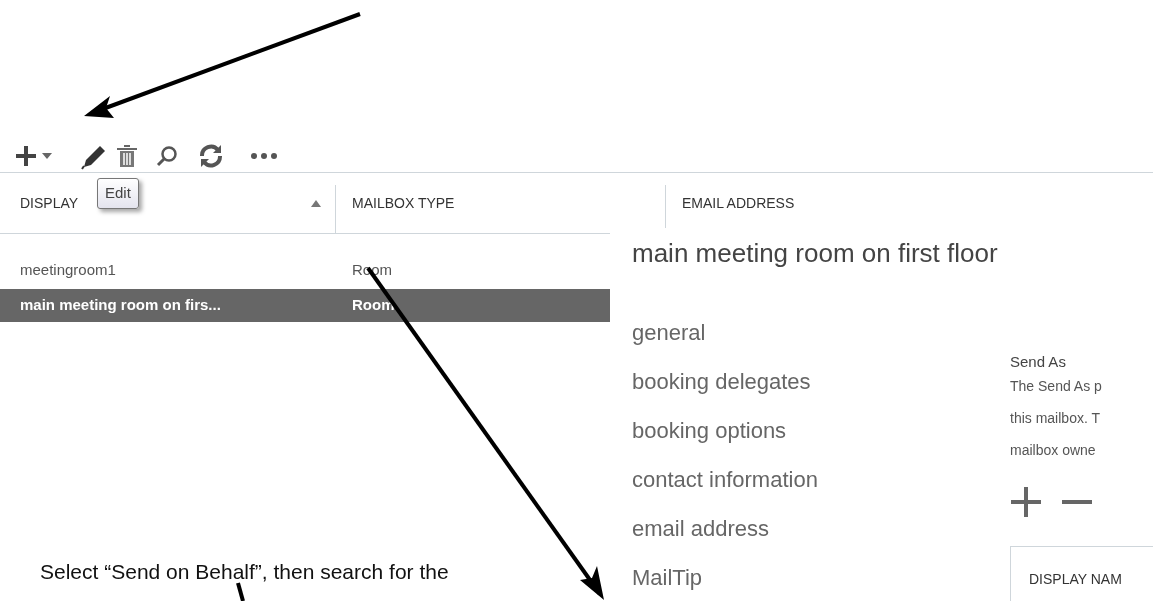 Image resolution: width=1153 pixels, height=601 pixels. I want to click on column-header: DISPLAY NAM, so click(1075, 578).